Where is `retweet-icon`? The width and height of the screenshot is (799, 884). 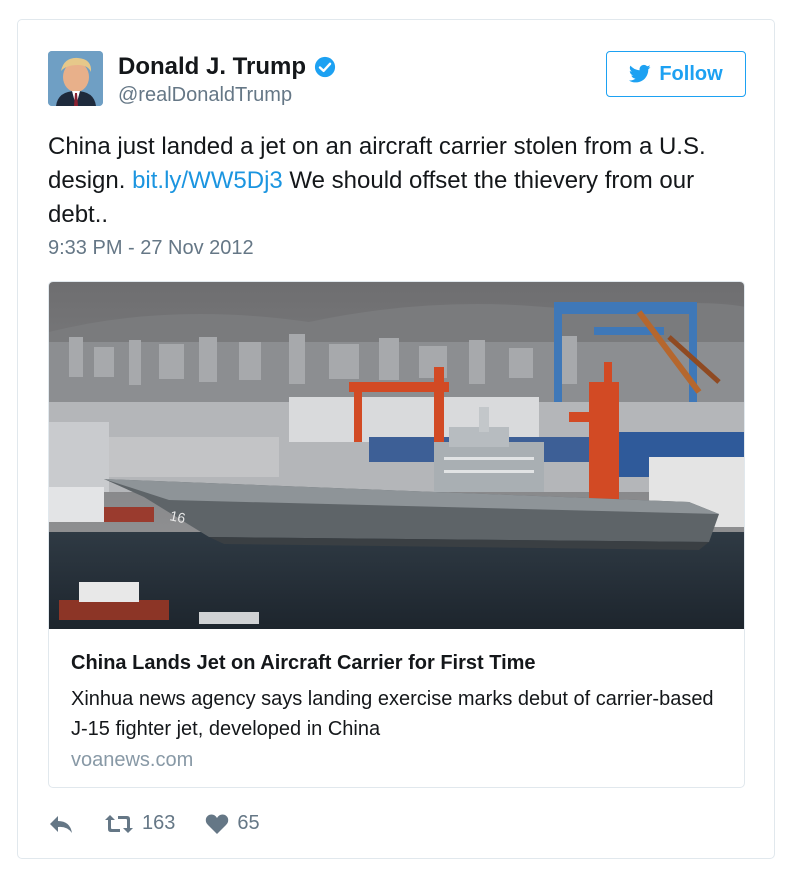
retweet-icon is located at coordinates (119, 823).